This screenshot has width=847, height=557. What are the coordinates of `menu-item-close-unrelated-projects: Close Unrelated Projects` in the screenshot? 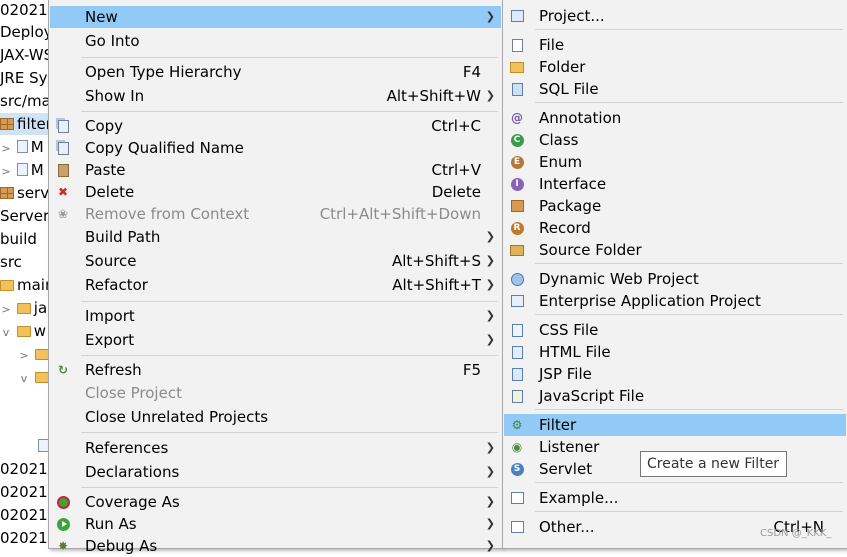 It's located at (275, 417).